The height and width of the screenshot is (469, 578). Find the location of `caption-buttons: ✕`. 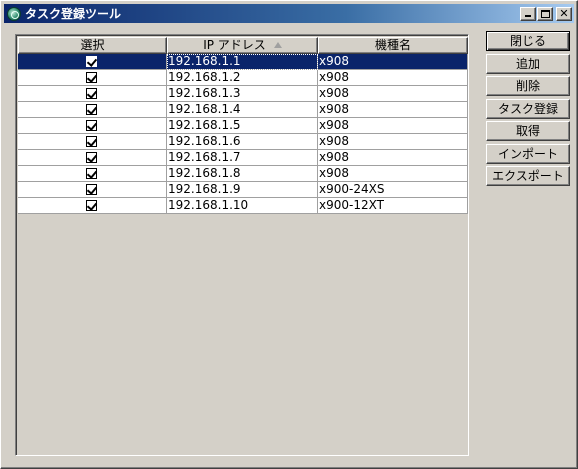

caption-buttons: ✕ is located at coordinates (545, 13).